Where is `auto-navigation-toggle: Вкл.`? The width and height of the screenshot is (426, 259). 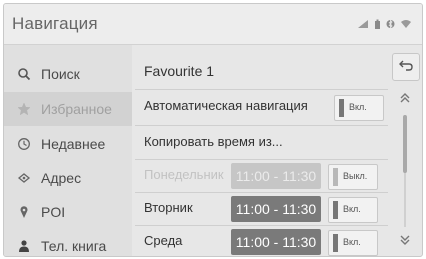
auto-navigation-toggle: Вкл. is located at coordinates (359, 108).